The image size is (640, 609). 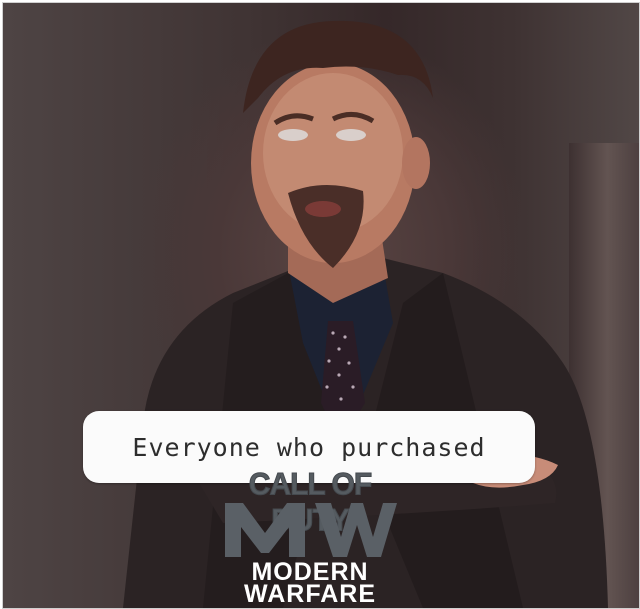 I want to click on modern-warfare-logo: CALL OF DUTY MODERN WARFARE, so click(x=310, y=537).